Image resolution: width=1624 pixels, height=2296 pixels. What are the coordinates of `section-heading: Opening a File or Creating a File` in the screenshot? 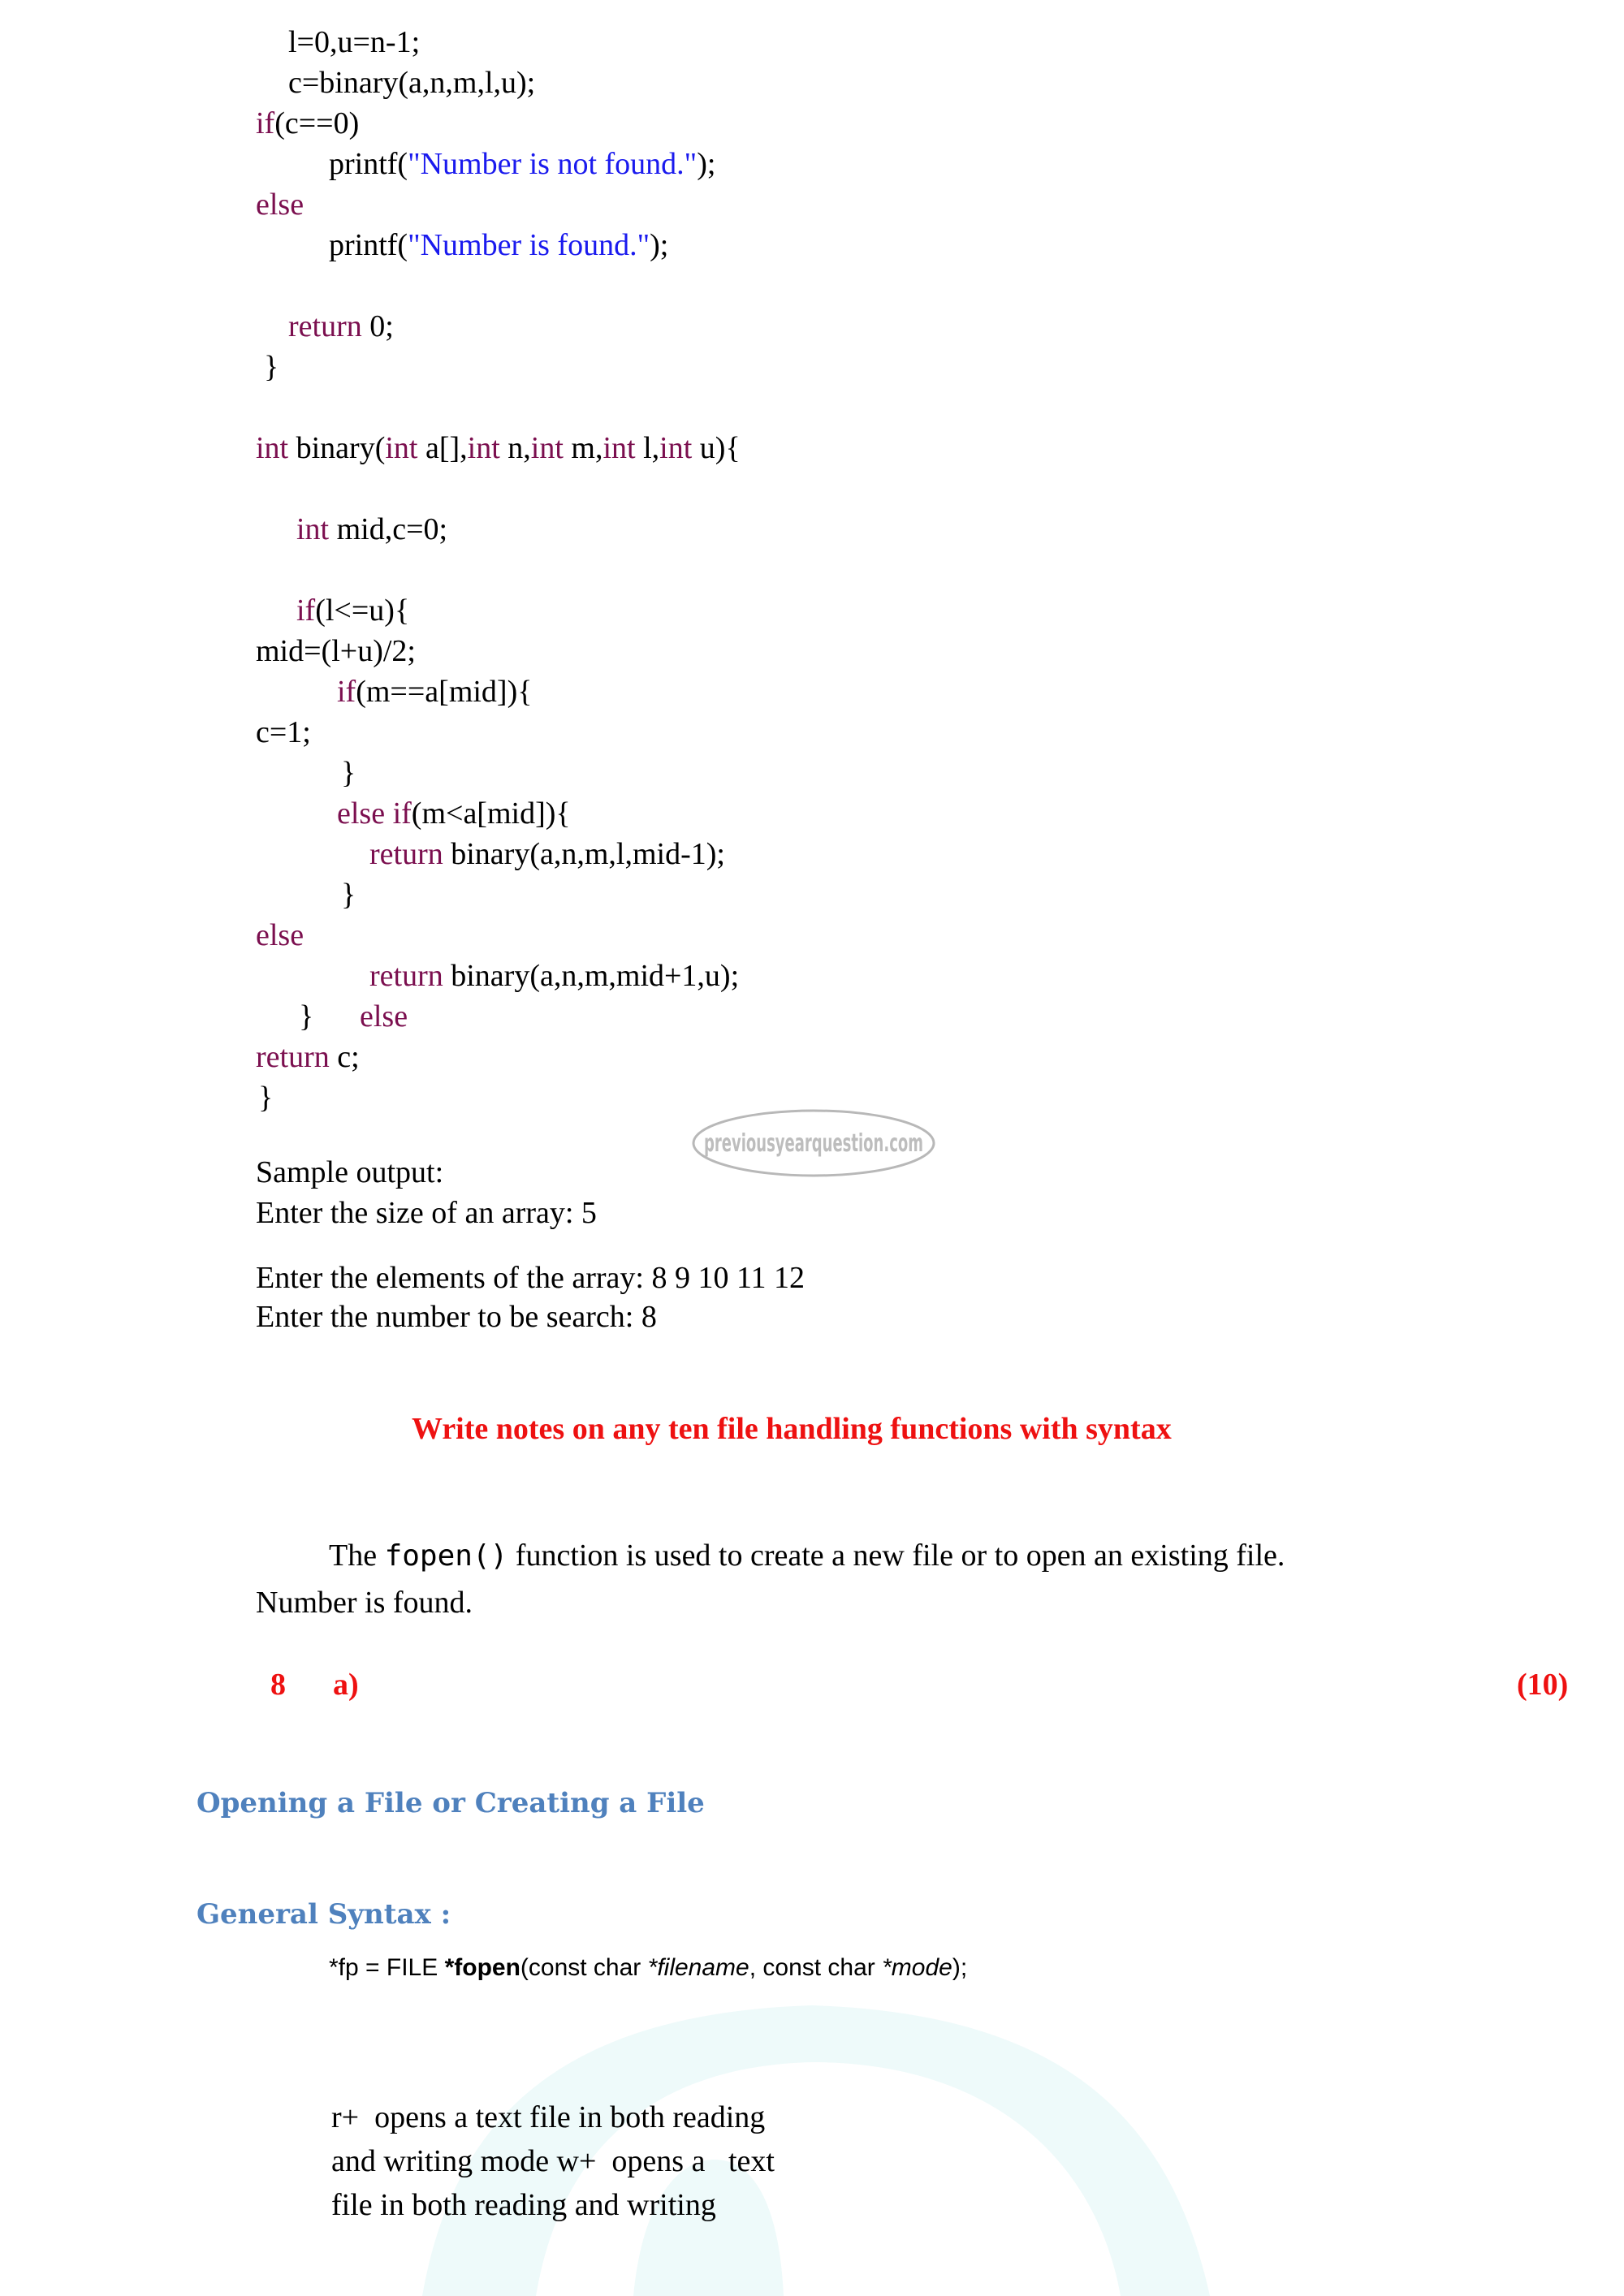 It's located at (451, 1803).